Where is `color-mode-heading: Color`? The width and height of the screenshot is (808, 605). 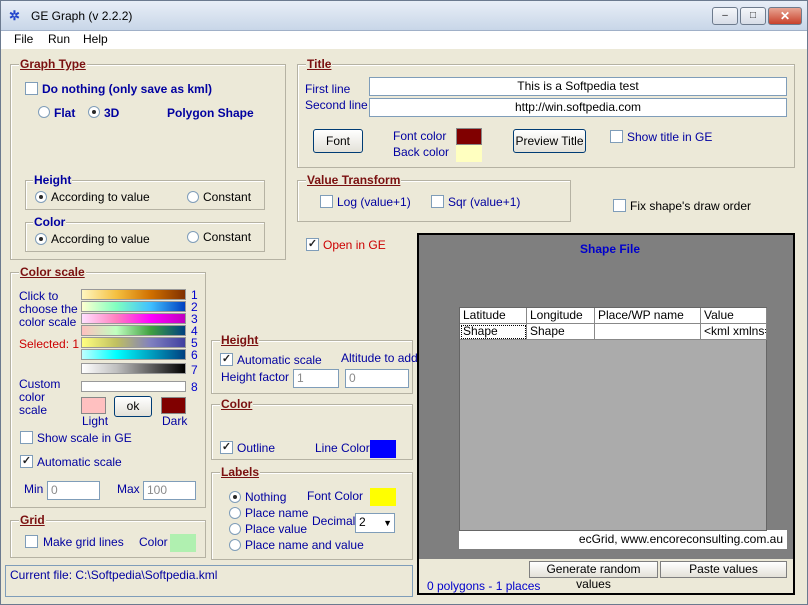 color-mode-heading: Color is located at coordinates (50, 222).